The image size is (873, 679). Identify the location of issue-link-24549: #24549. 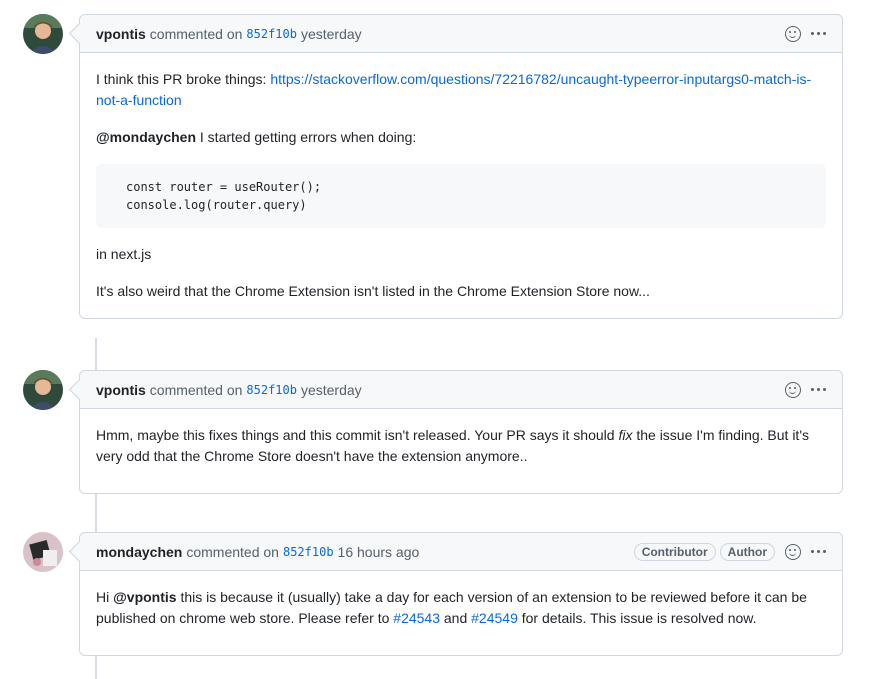
(494, 618).